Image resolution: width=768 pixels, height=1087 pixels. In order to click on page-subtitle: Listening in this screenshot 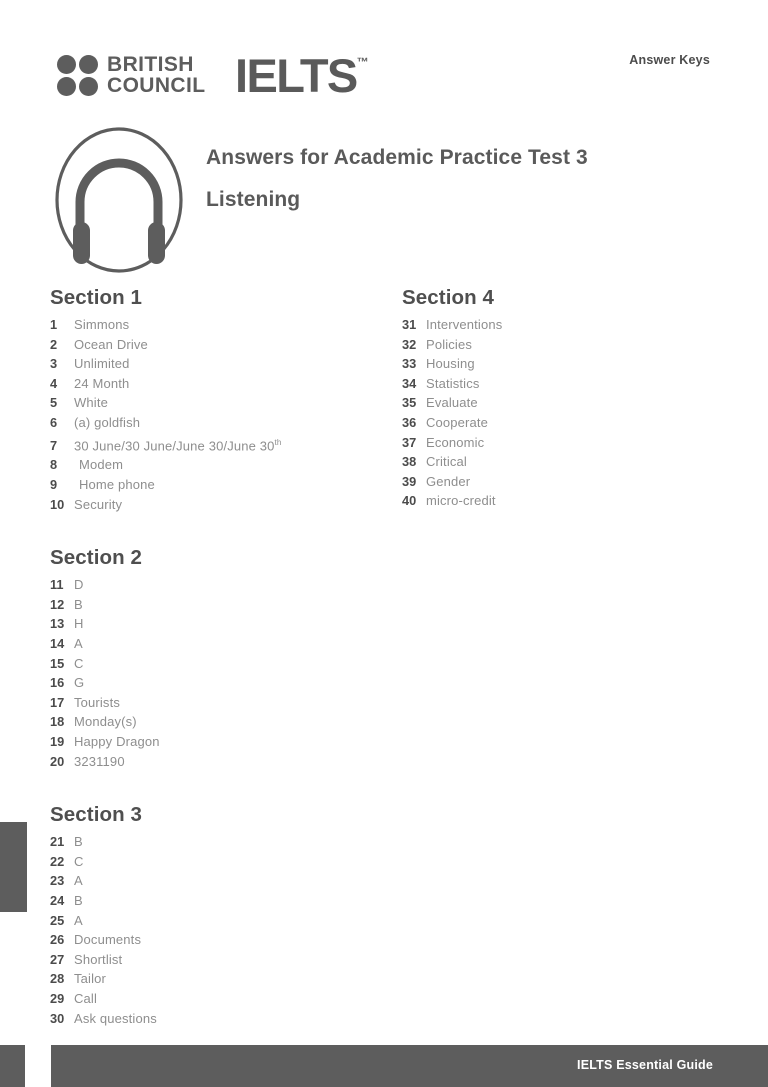, I will do `click(253, 199)`.